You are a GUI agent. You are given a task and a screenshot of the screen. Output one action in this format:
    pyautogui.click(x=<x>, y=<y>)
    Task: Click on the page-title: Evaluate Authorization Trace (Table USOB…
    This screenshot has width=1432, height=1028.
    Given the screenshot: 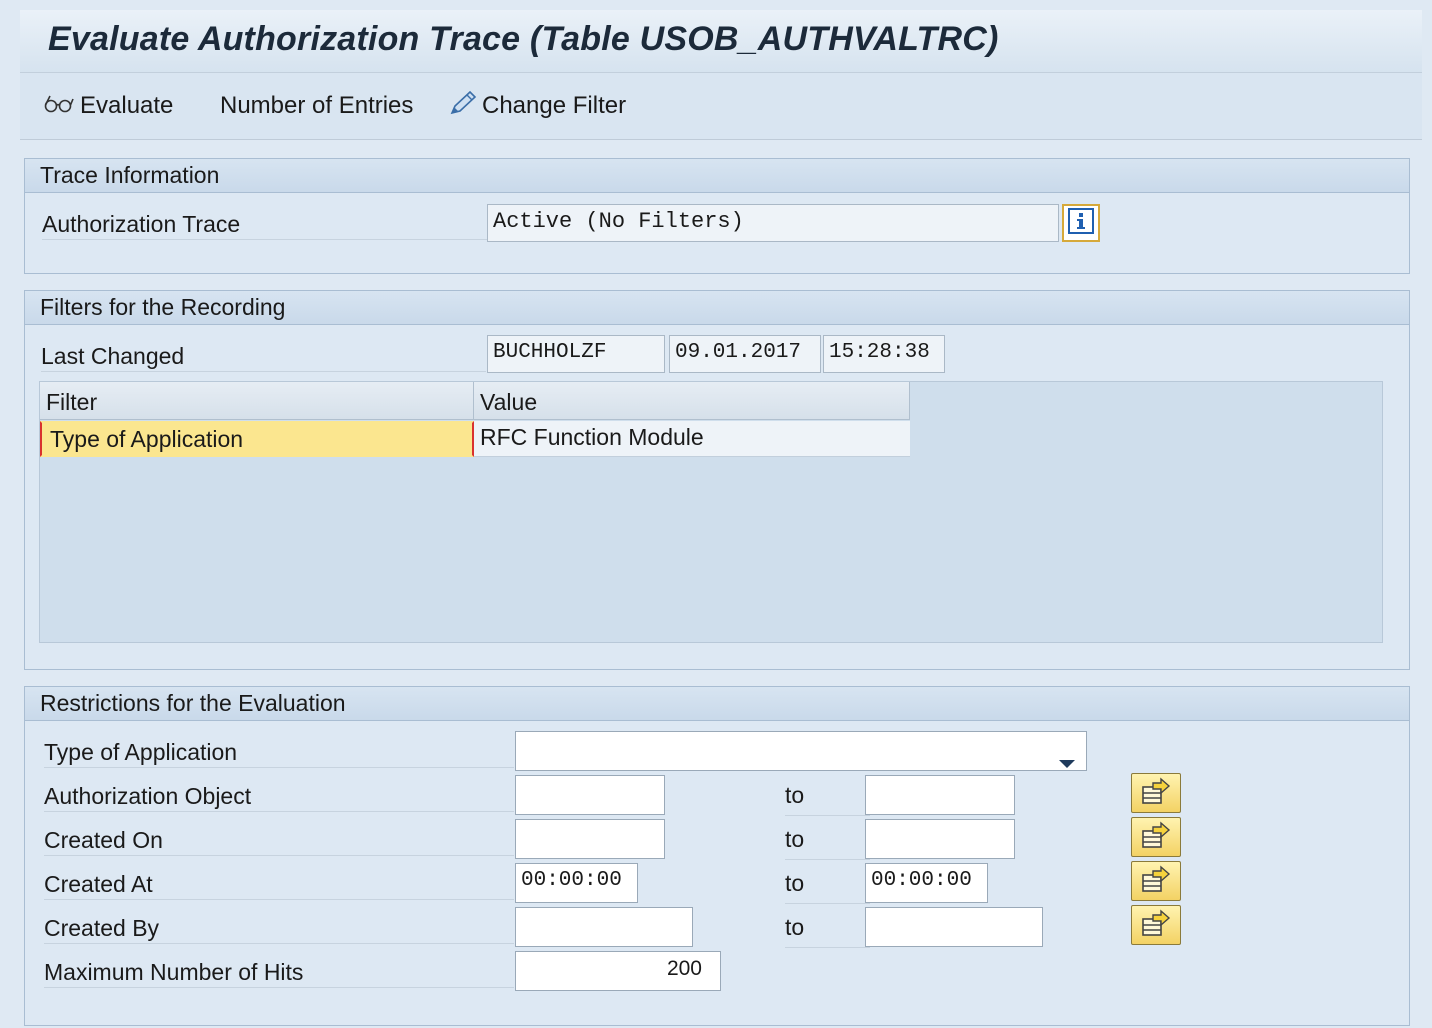 What is the action you would take?
    pyautogui.click(x=523, y=39)
    